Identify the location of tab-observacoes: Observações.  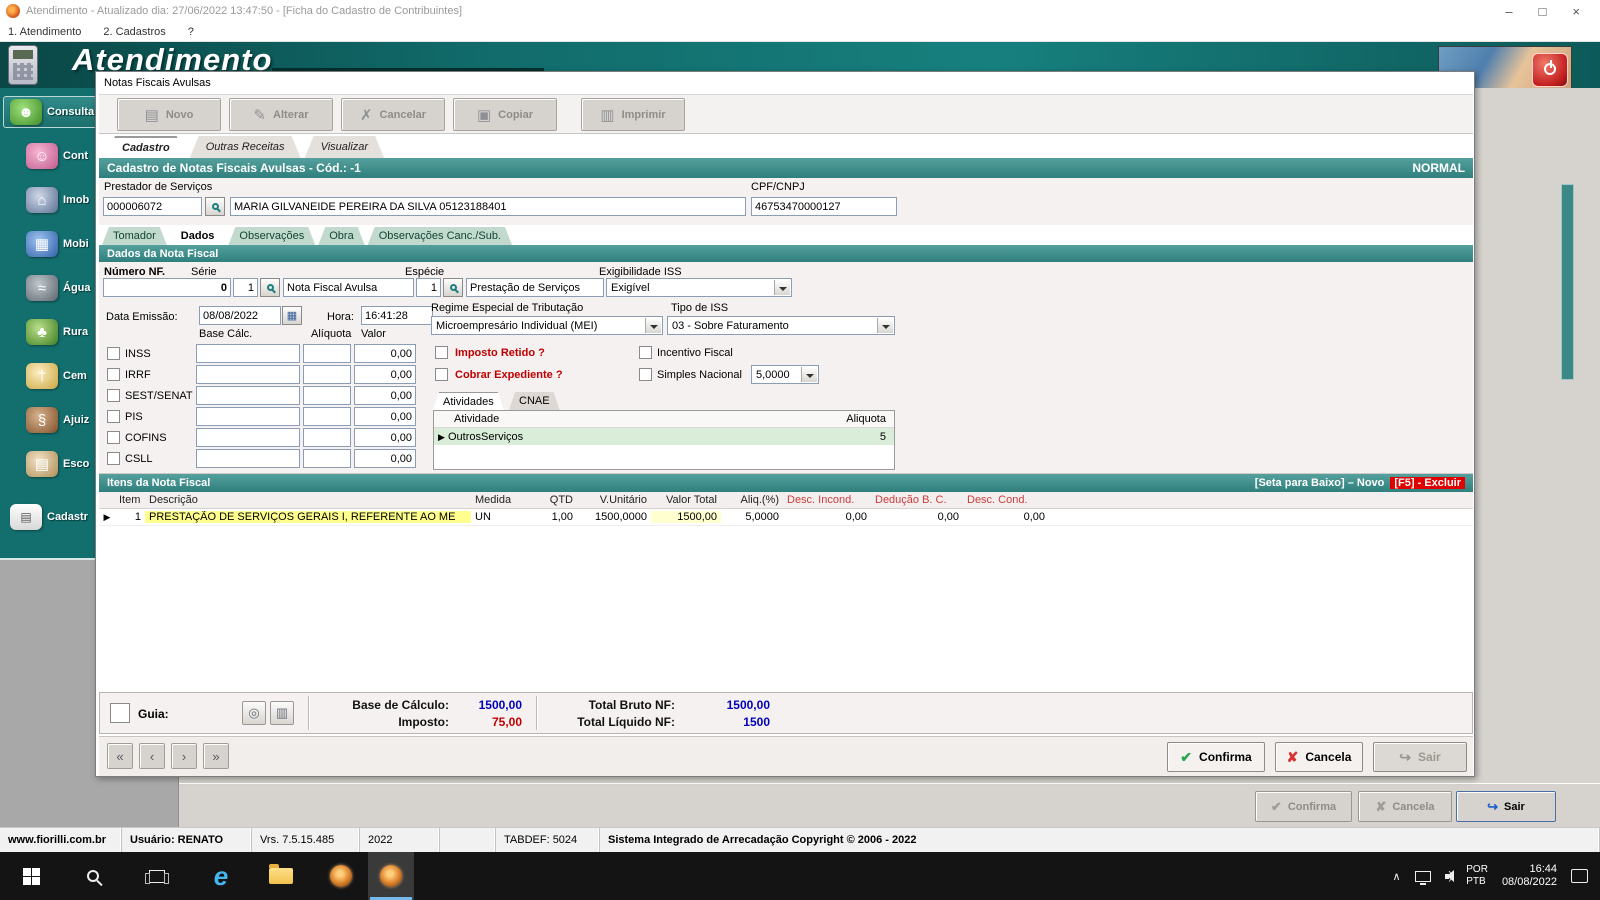
(271, 236).